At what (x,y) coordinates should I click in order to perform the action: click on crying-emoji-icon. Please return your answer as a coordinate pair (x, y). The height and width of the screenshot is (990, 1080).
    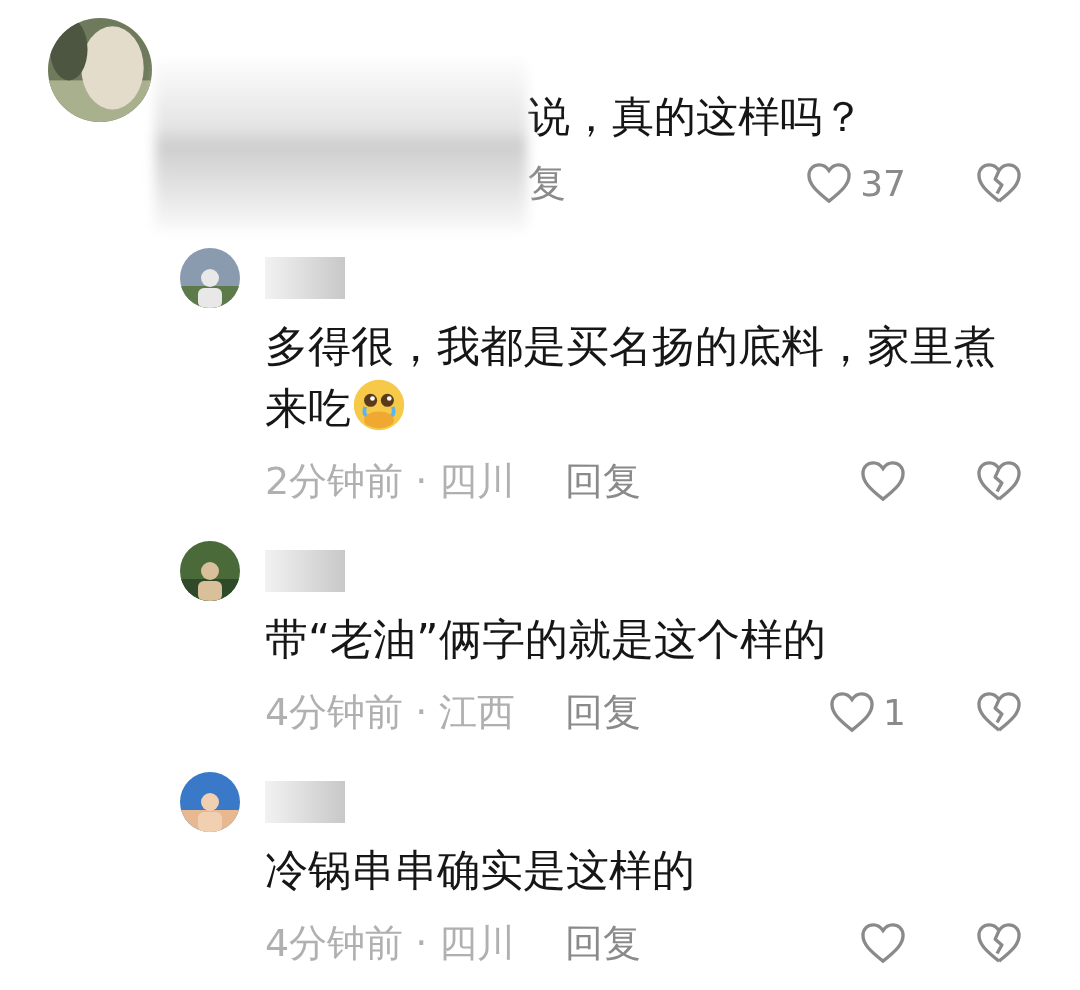
    Looking at the image, I should click on (379, 405).